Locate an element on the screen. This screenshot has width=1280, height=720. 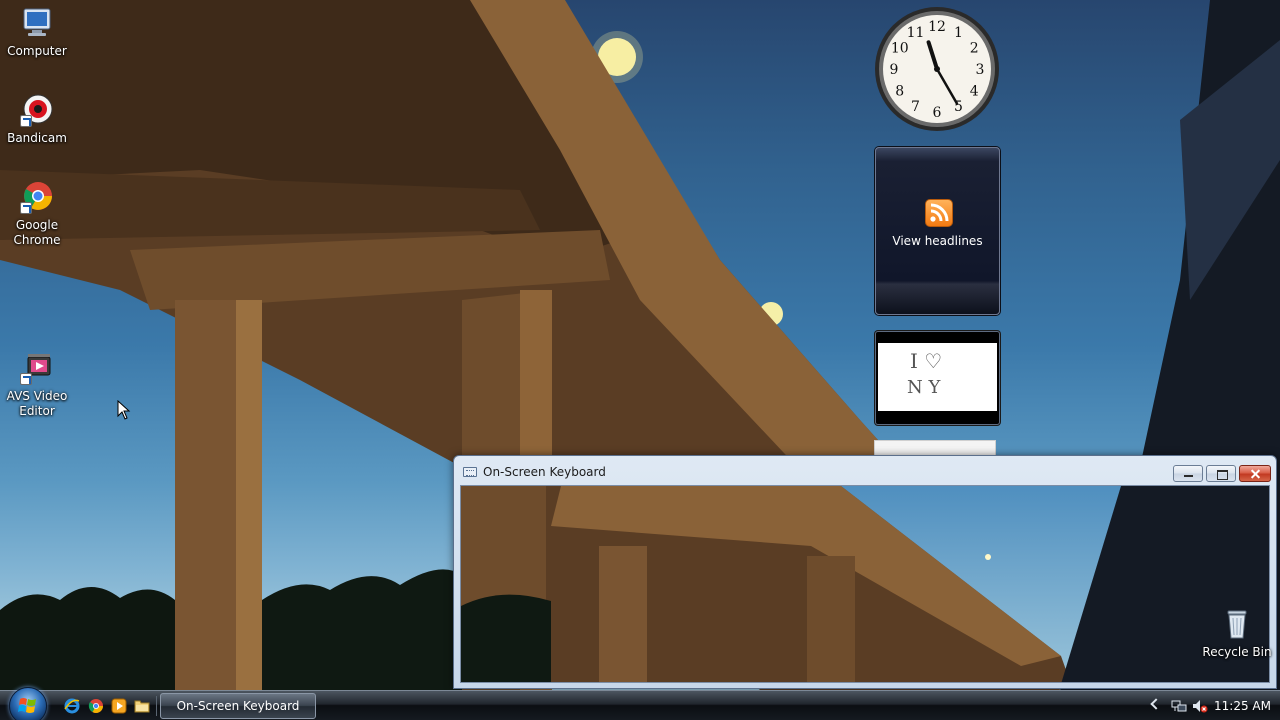
desktop-icon-google-chrome: Google Chrome is located at coordinates (37, 214).